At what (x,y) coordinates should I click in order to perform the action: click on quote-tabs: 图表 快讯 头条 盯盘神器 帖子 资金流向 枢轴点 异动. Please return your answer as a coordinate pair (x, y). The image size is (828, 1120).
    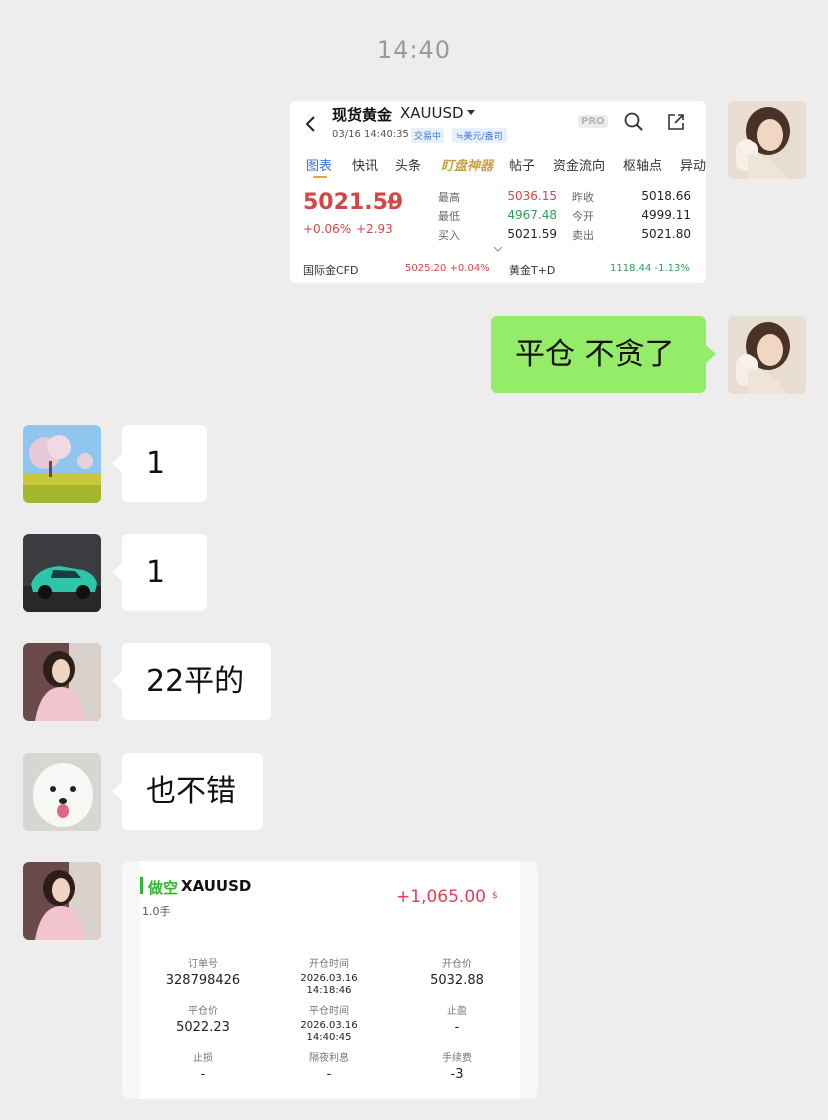
    Looking at the image, I should click on (506, 166).